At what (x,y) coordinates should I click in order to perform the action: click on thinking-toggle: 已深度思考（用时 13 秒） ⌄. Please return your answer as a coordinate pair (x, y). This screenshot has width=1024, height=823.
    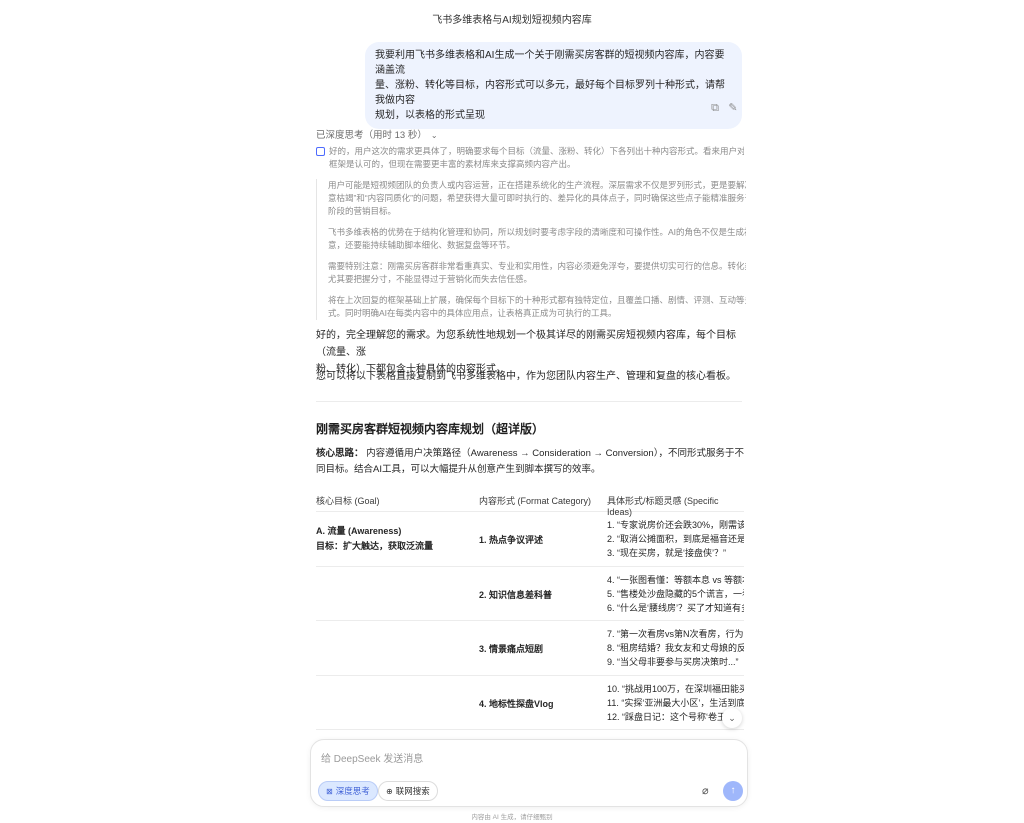
    Looking at the image, I should click on (377, 134).